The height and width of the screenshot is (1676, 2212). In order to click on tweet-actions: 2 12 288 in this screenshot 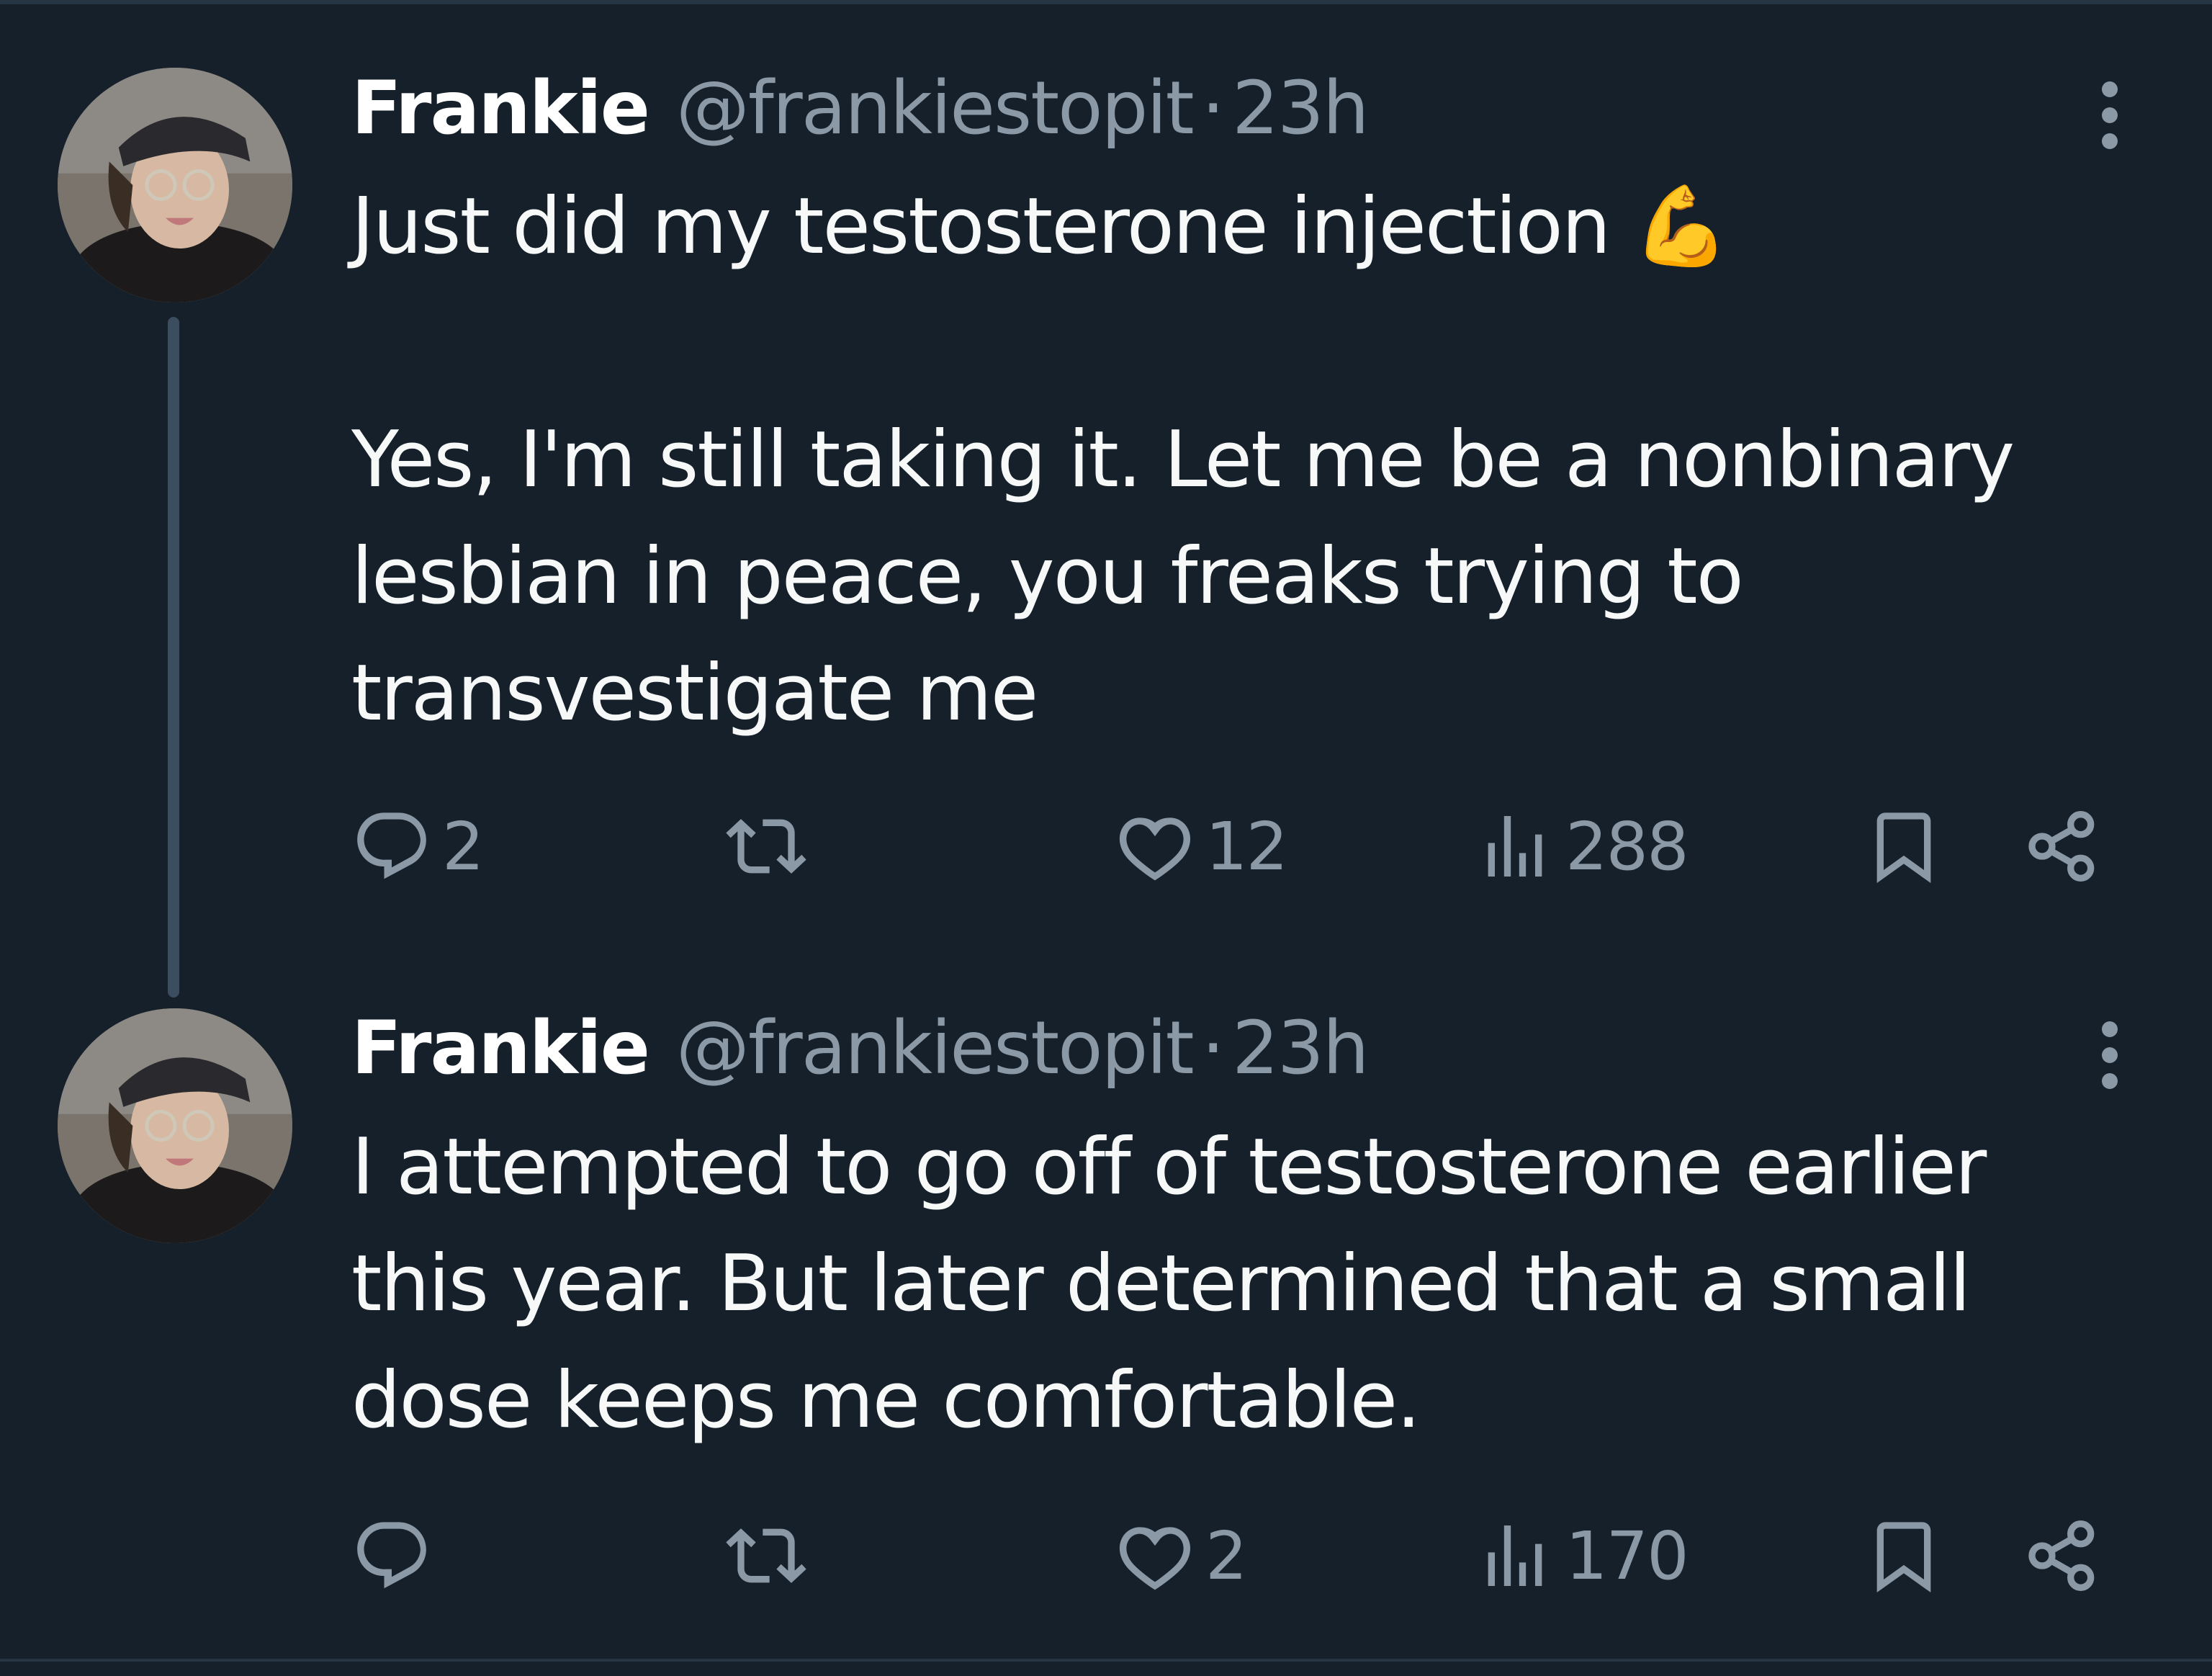, I will do `click(1229, 846)`.